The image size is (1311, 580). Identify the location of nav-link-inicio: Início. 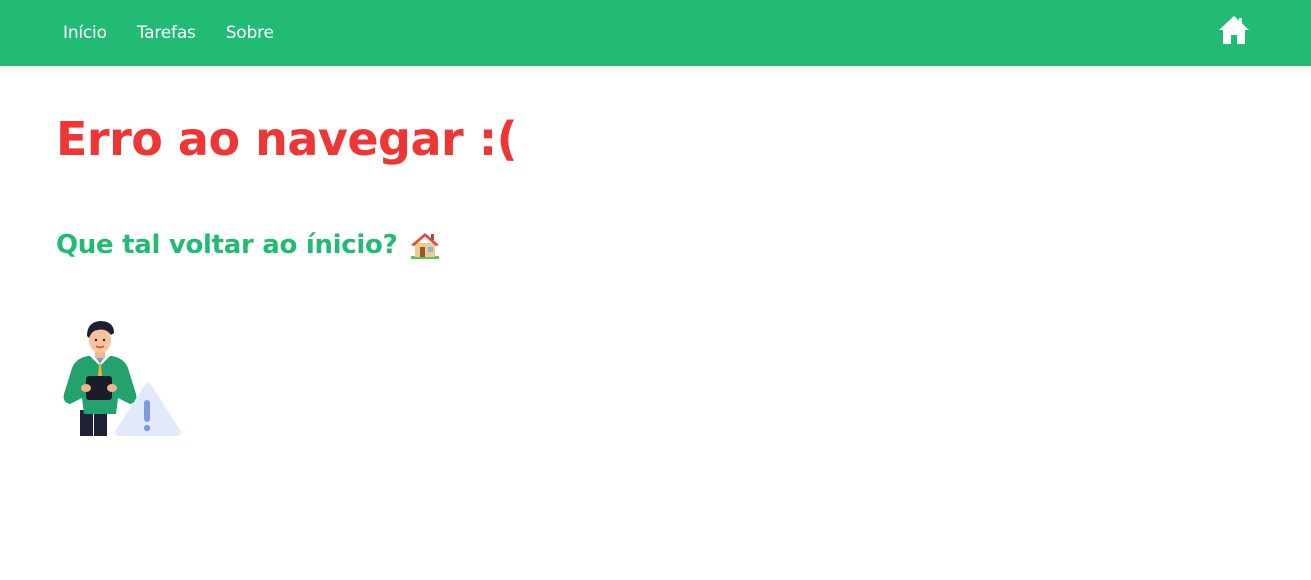
(85, 33).